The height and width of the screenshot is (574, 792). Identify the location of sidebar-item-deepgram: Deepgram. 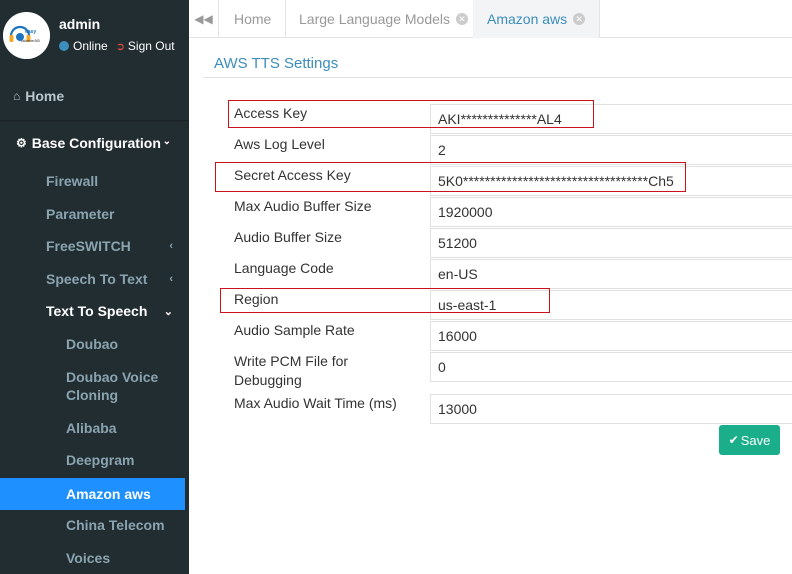
(92, 460).